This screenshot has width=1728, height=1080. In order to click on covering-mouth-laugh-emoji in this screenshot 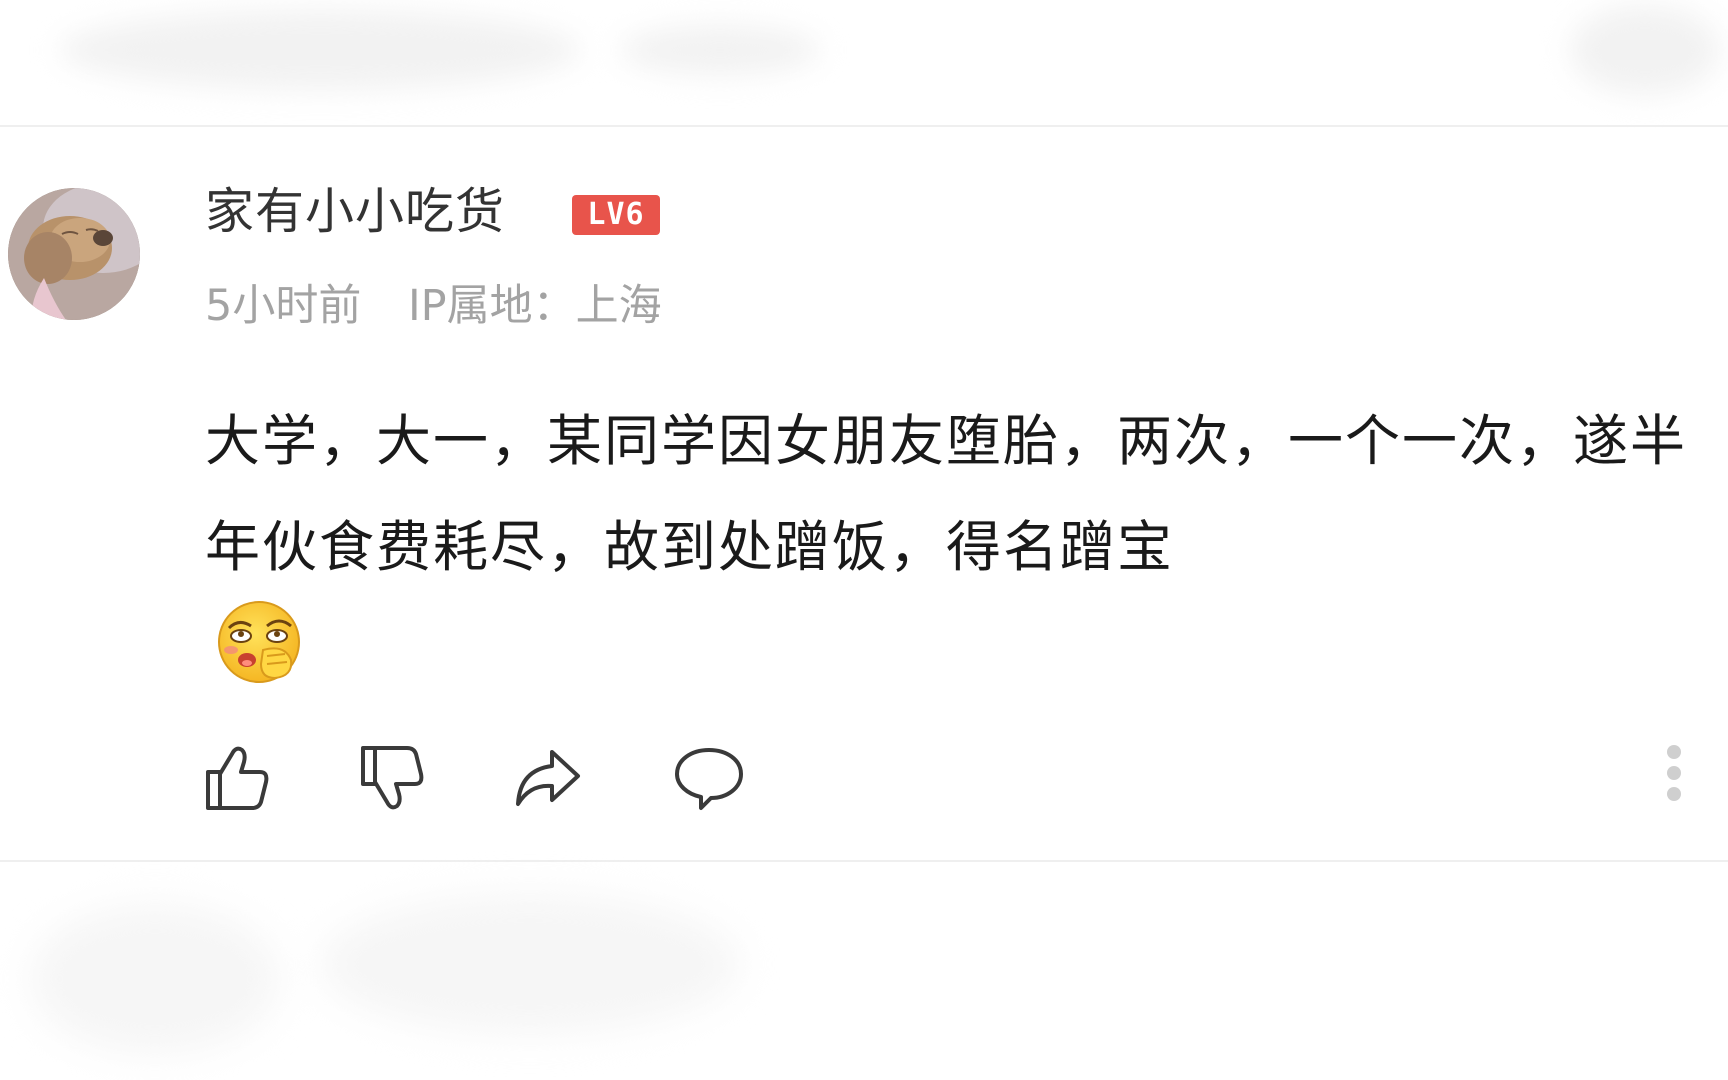, I will do `click(261, 644)`.